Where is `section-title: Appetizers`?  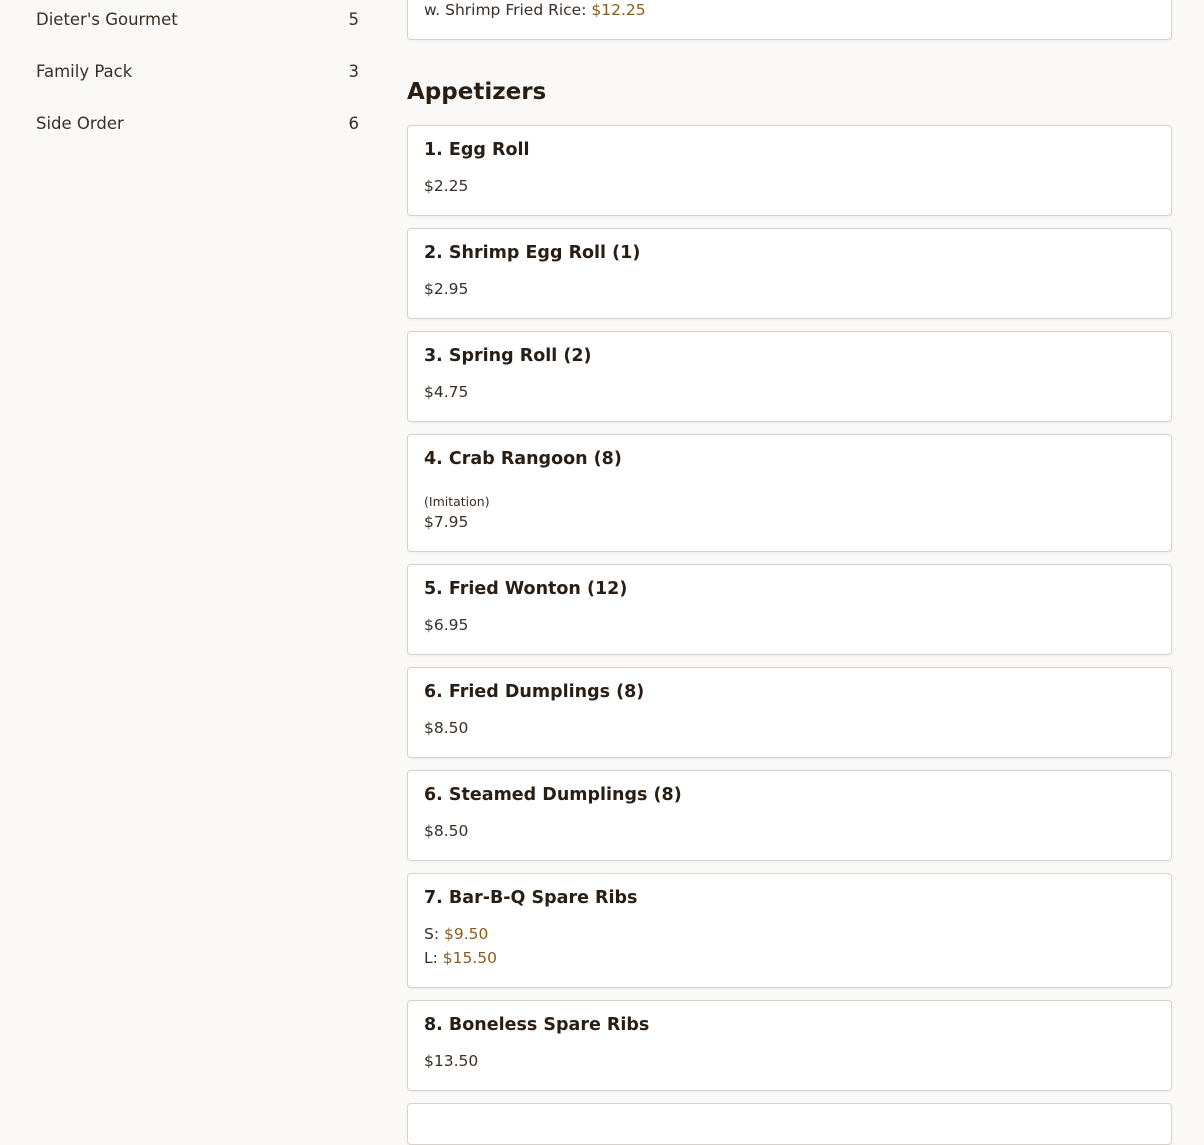 section-title: Appetizers is located at coordinates (477, 92).